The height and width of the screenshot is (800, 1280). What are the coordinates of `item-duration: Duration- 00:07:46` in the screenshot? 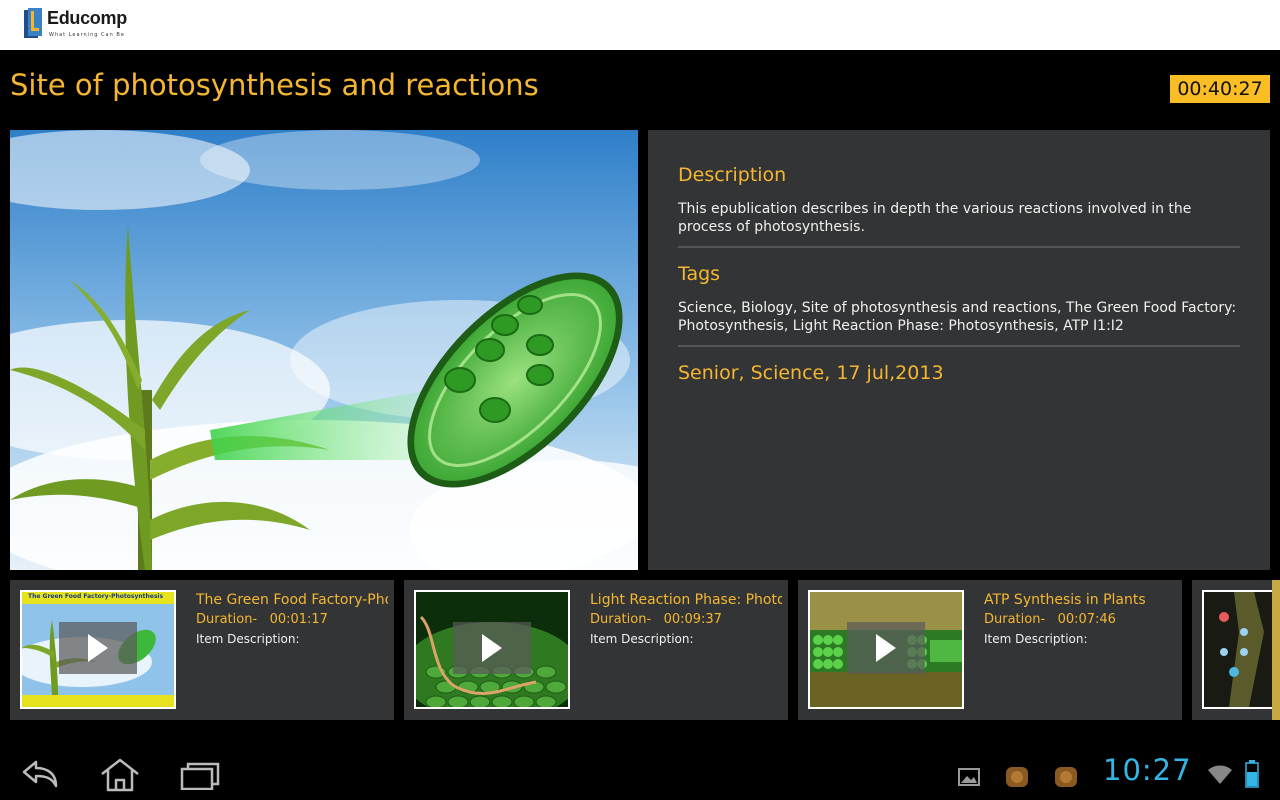 It's located at (1050, 619).